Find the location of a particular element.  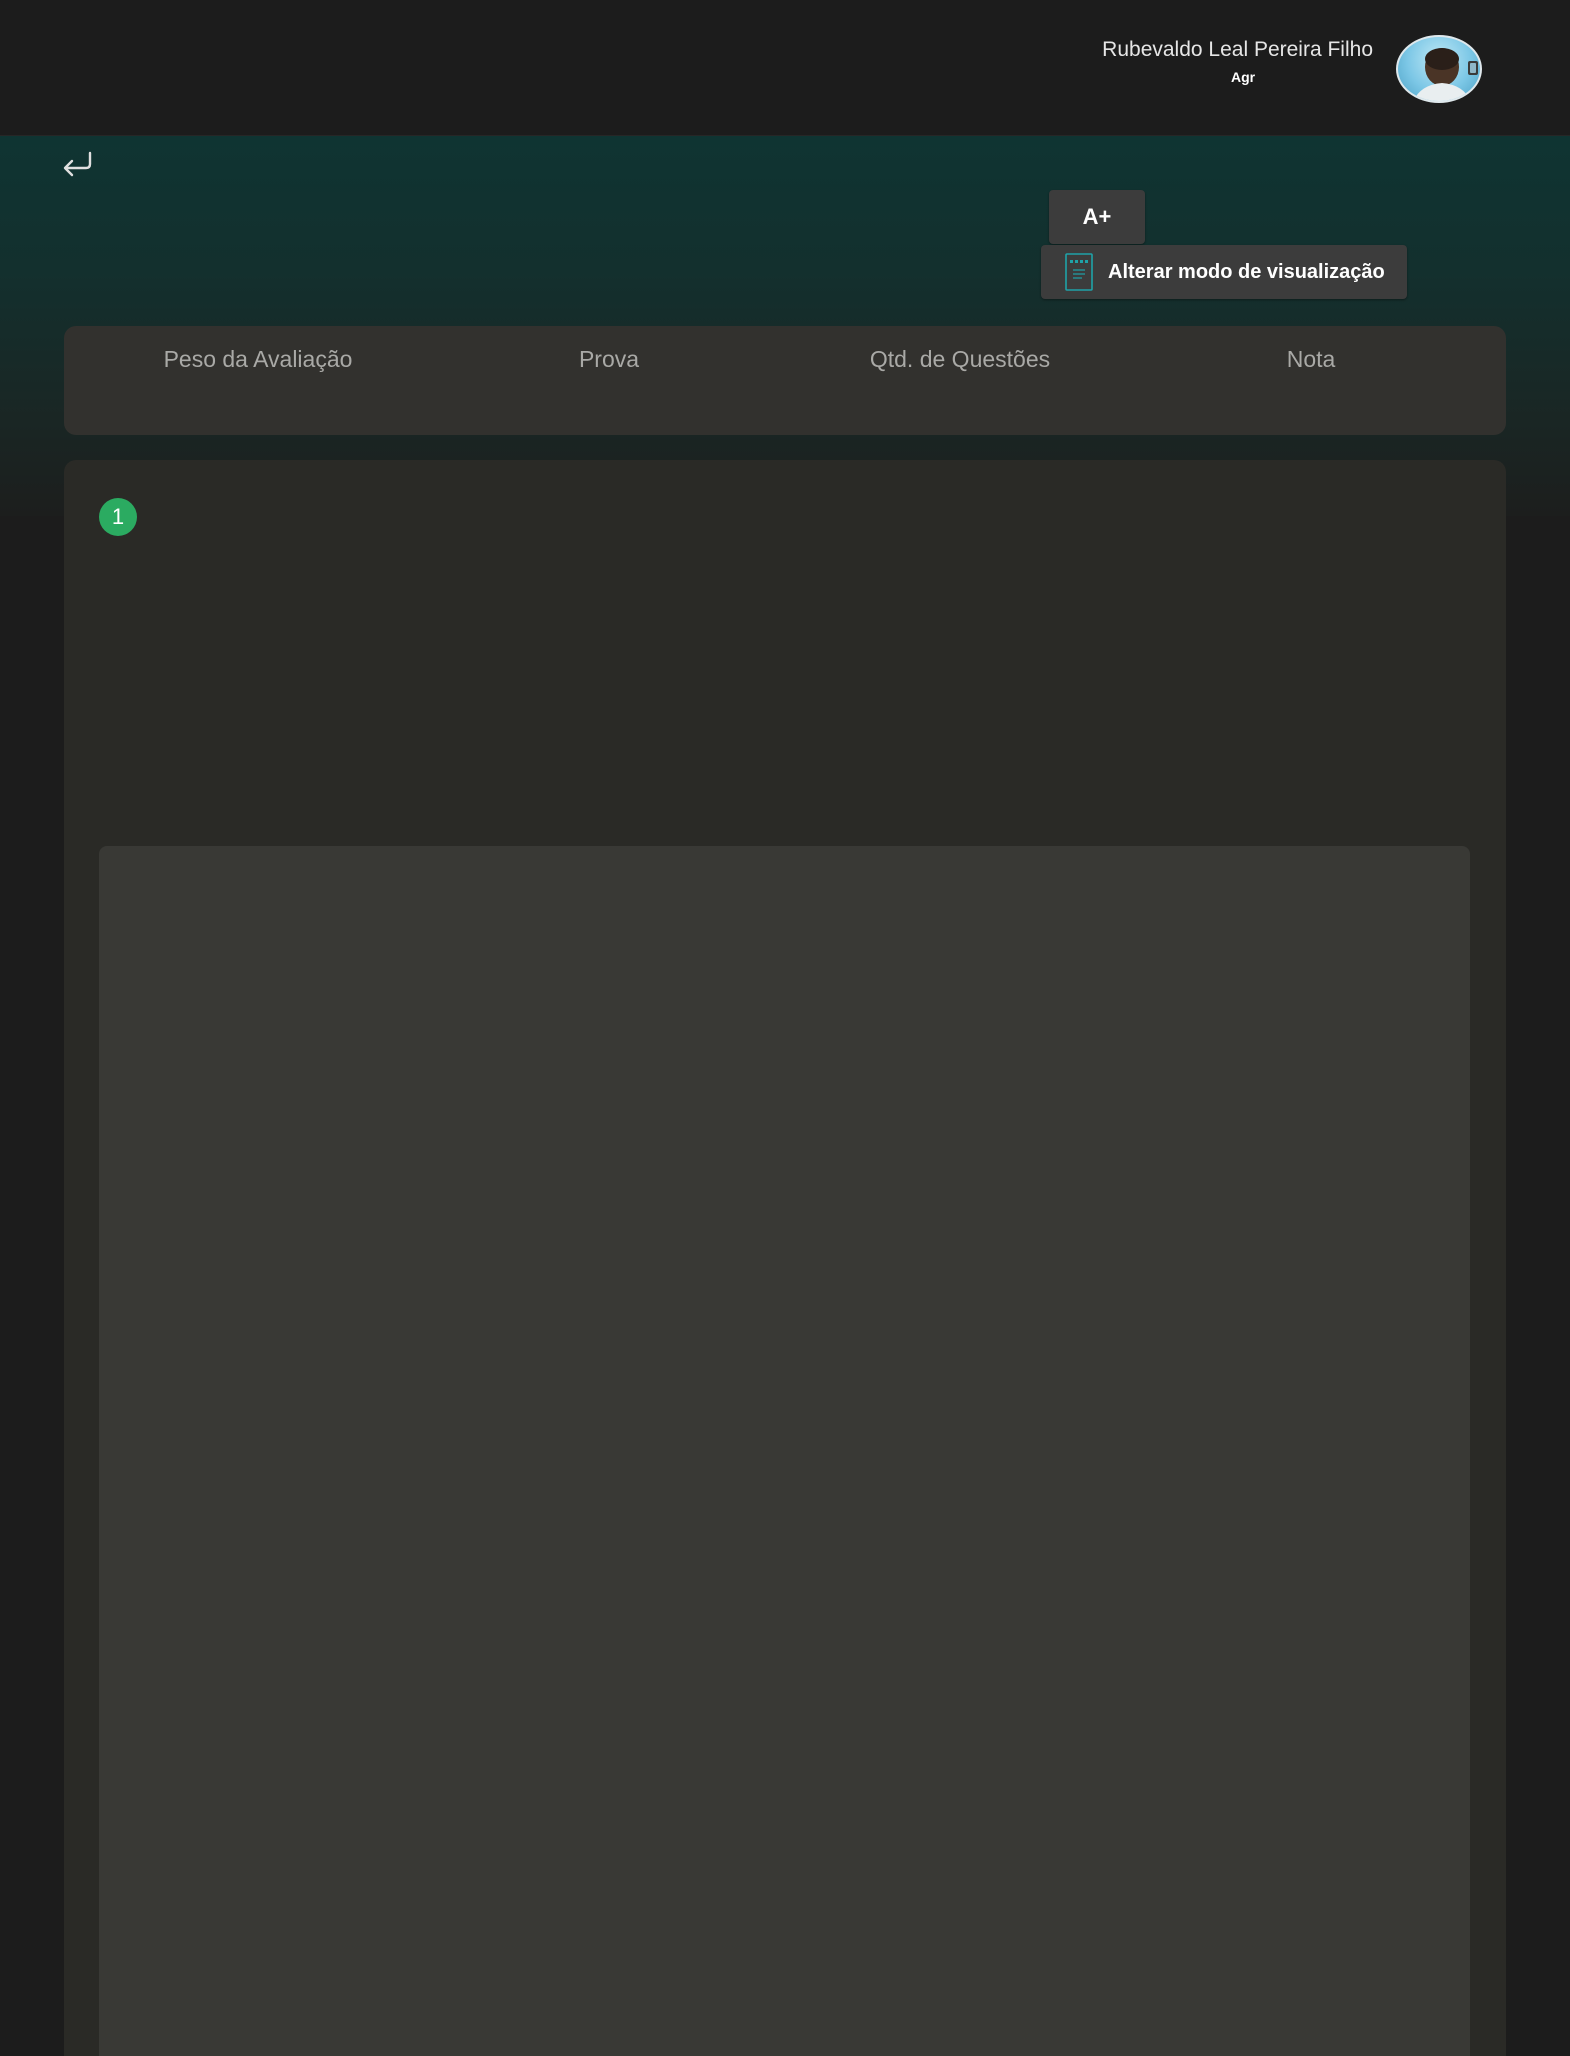

column-grade: Nota is located at coordinates (1311, 359).